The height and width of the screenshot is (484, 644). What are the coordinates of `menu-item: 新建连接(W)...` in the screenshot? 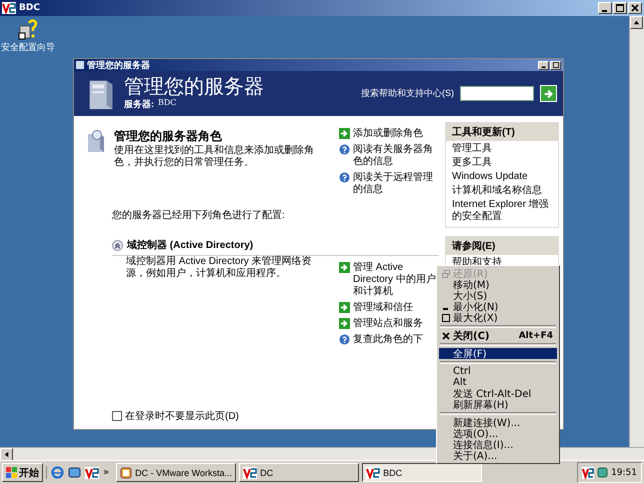 It's located at (498, 422).